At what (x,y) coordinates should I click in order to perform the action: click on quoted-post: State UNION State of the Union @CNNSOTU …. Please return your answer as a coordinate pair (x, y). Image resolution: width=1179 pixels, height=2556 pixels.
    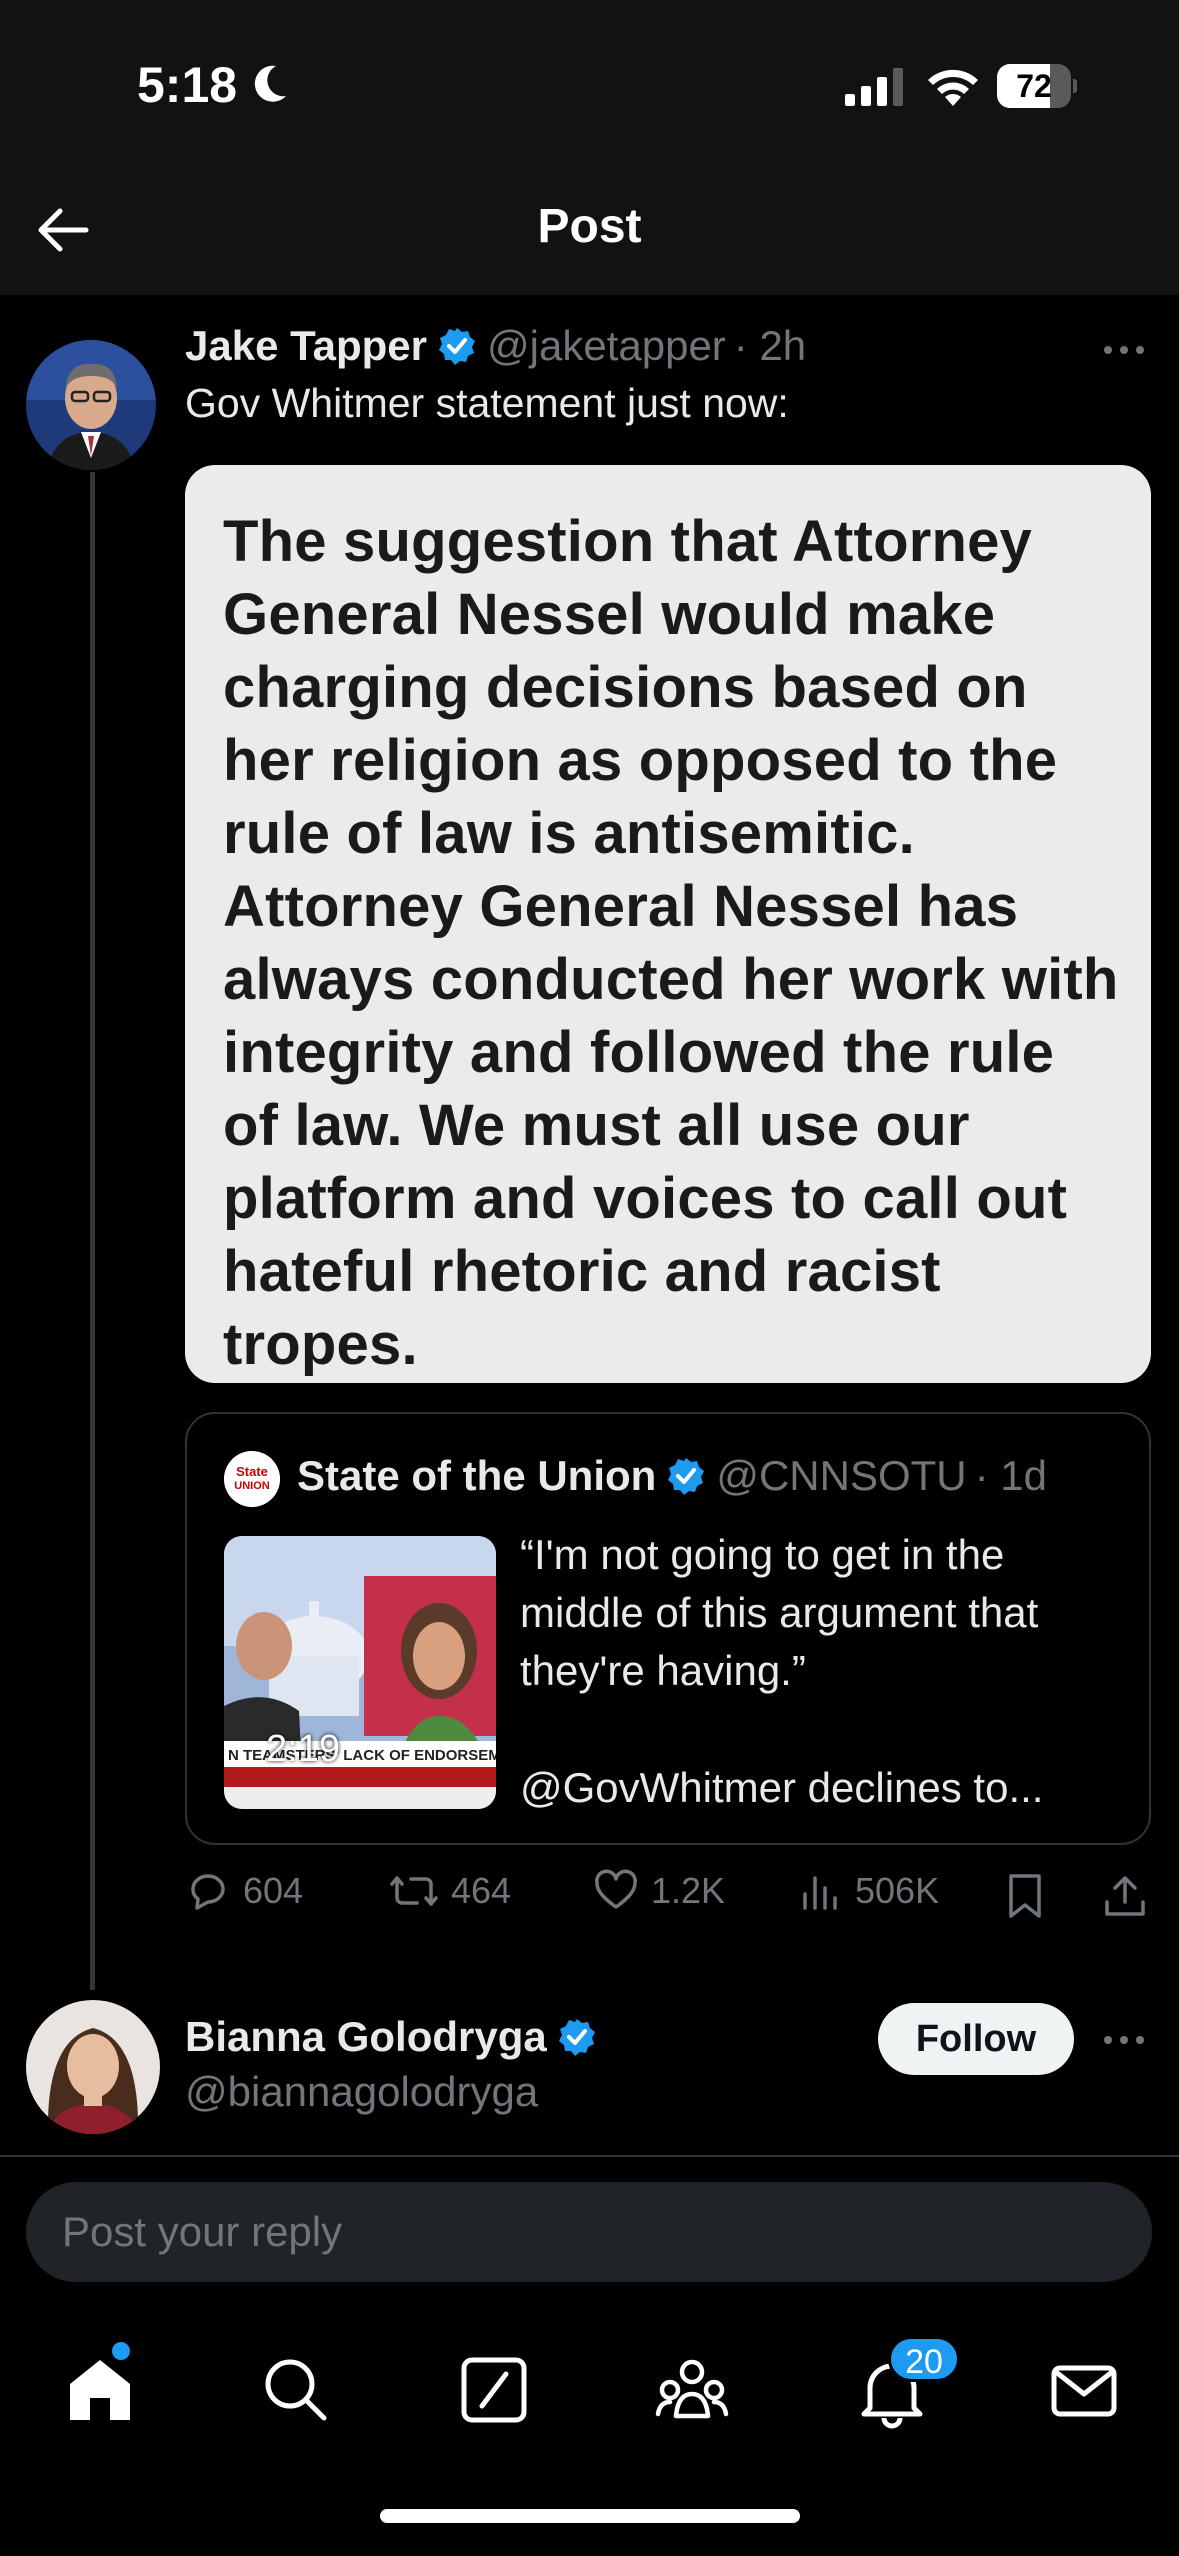
    Looking at the image, I should click on (668, 1628).